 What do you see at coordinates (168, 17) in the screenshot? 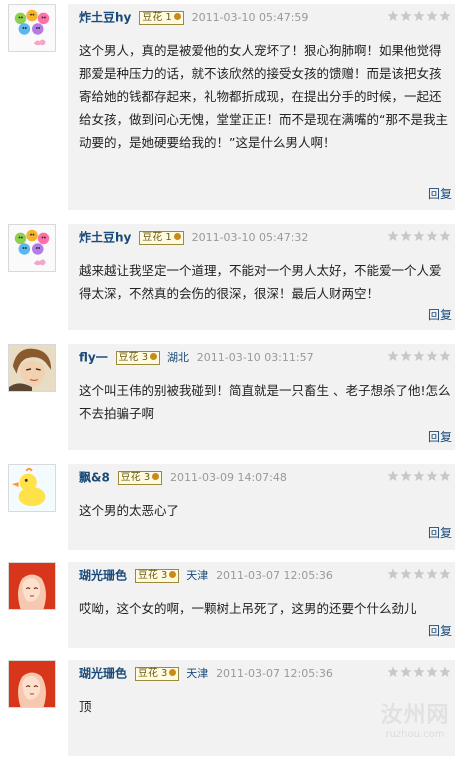
I see `badge-level: 1` at bounding box center [168, 17].